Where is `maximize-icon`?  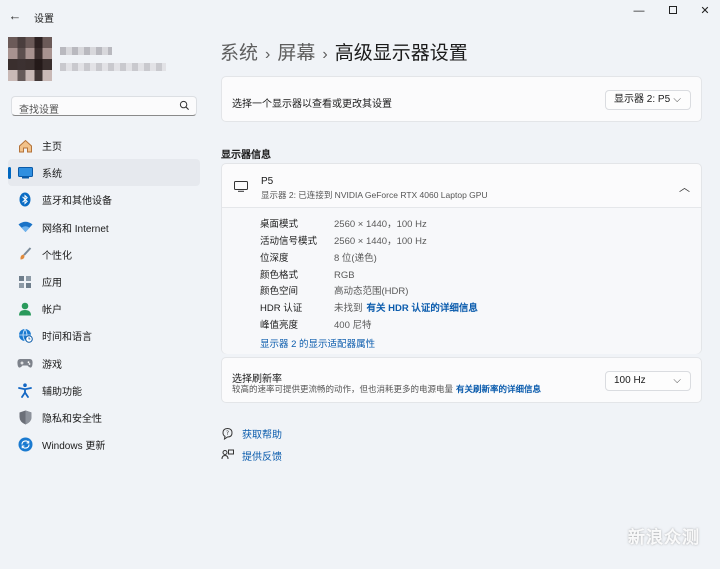
maximize-icon is located at coordinates (673, 10).